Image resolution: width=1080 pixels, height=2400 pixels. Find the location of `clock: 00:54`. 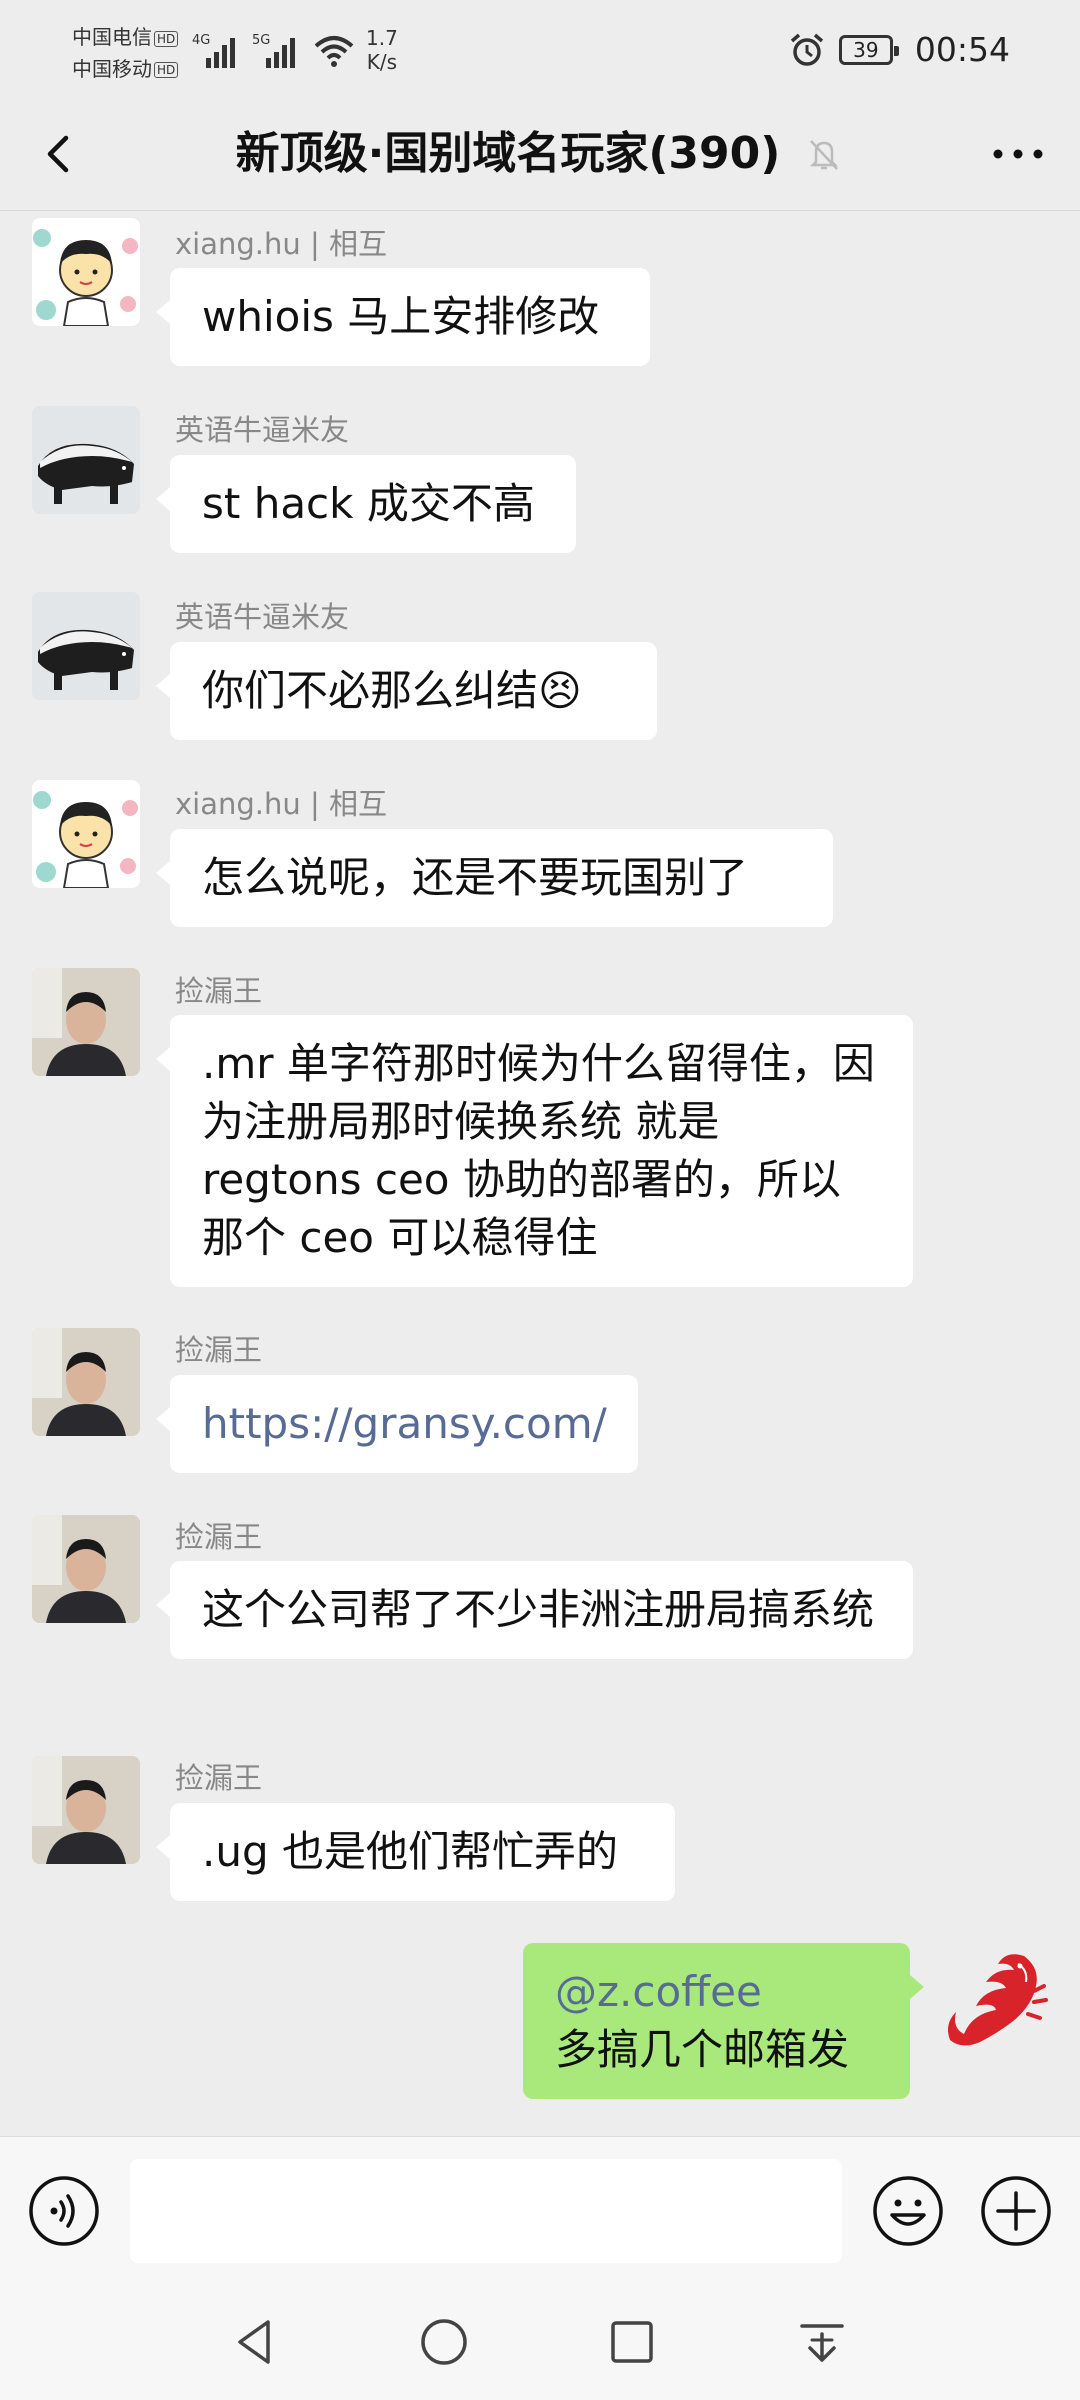

clock: 00:54 is located at coordinates (962, 49).